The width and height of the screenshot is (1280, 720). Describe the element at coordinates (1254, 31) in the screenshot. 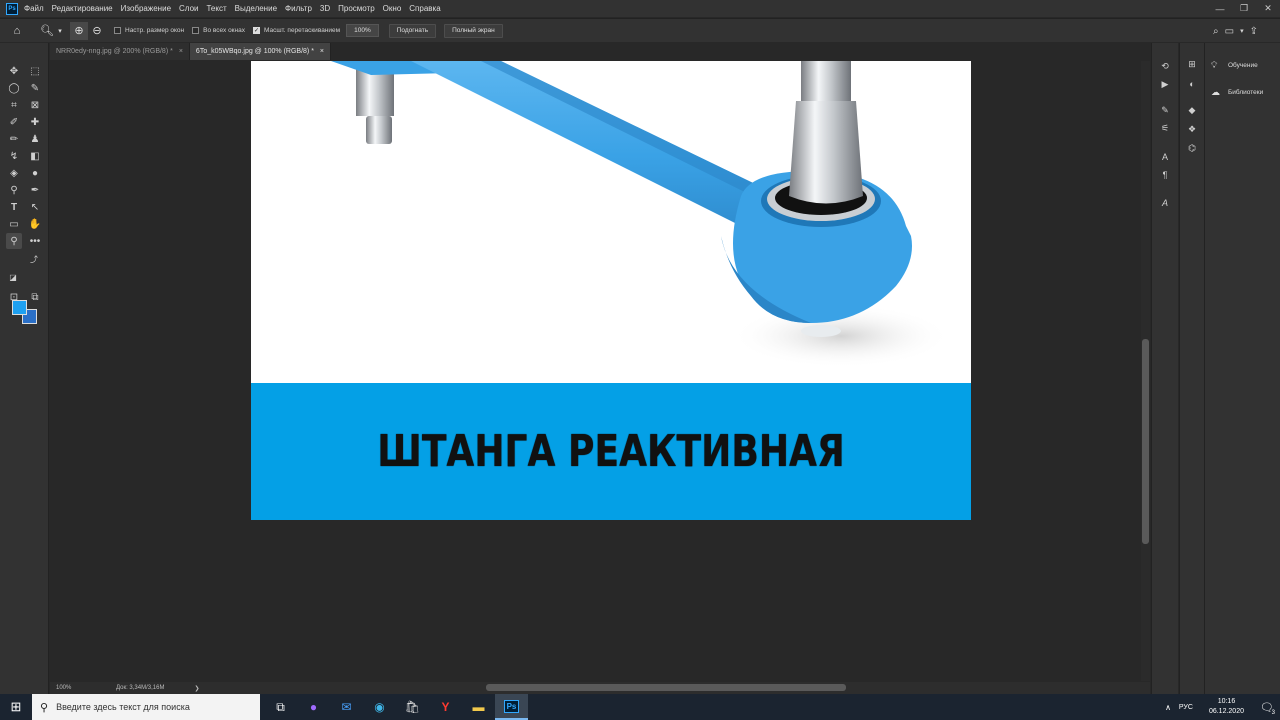

I see `share-icon: ⇪` at that location.